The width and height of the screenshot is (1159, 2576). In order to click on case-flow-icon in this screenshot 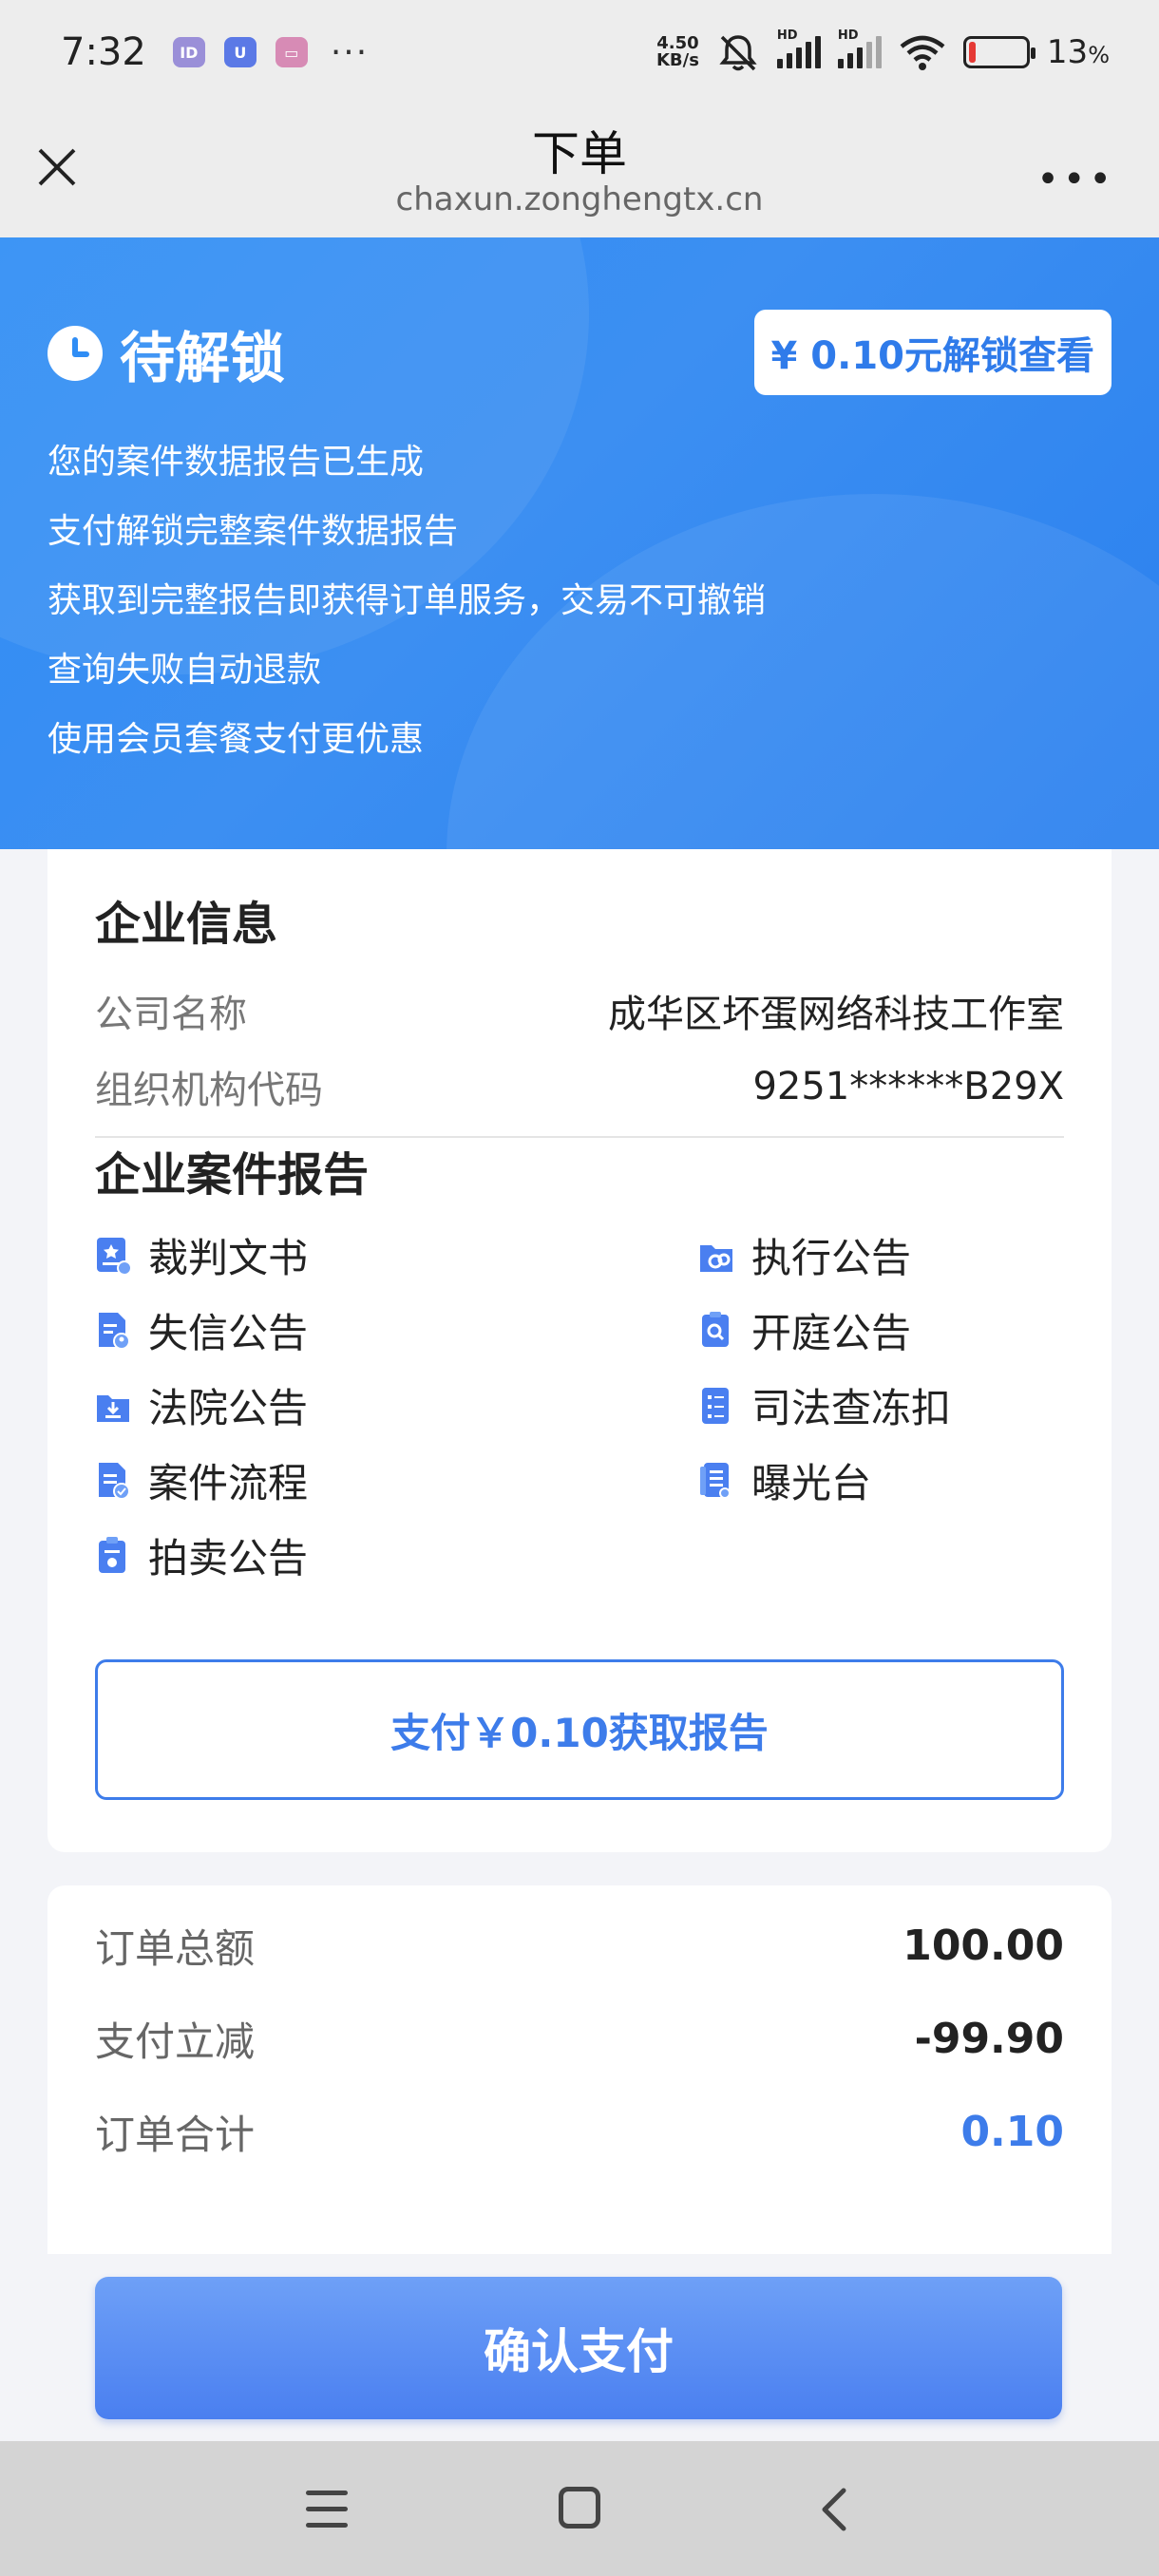, I will do `click(114, 1481)`.